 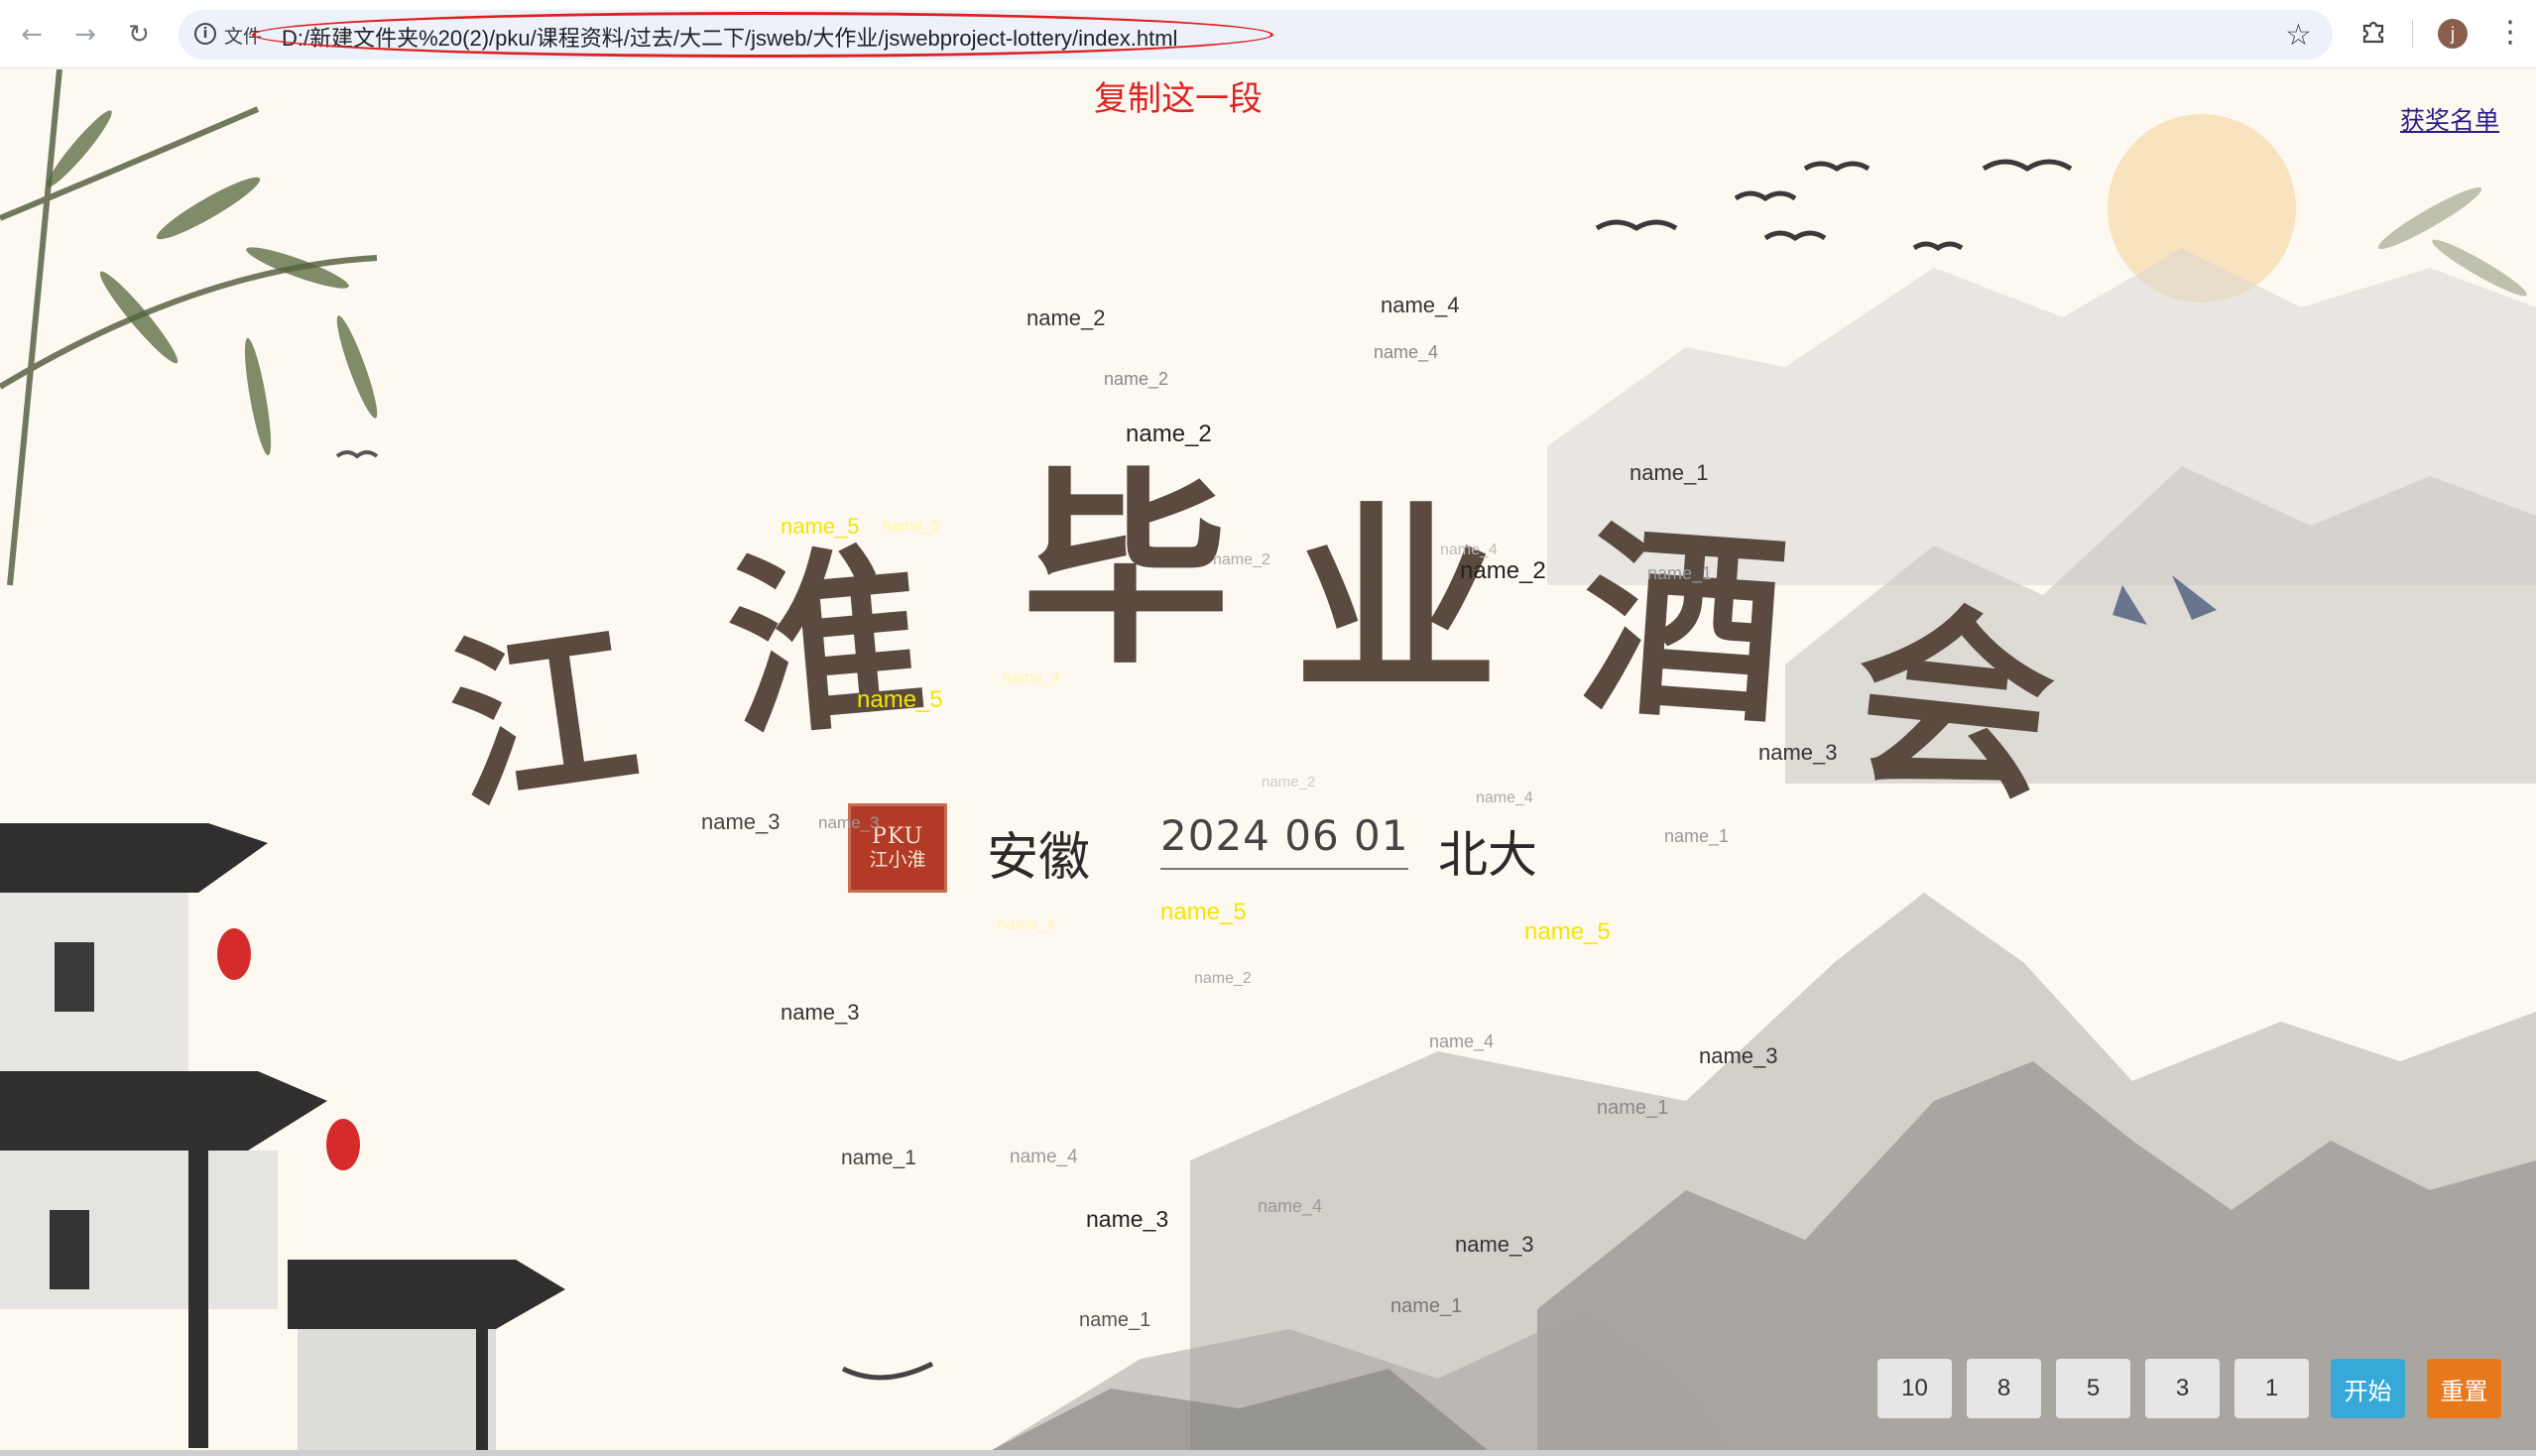 What do you see at coordinates (2182, 1388) in the screenshot?
I see `count-3-button: 3` at bounding box center [2182, 1388].